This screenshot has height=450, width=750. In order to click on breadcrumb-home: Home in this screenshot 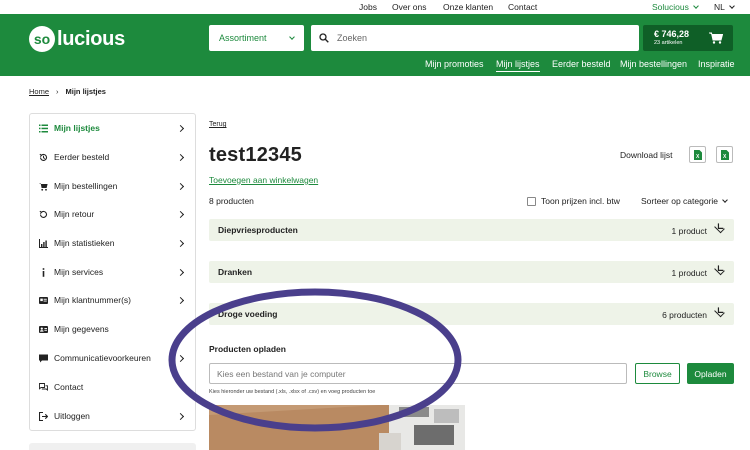, I will do `click(39, 91)`.